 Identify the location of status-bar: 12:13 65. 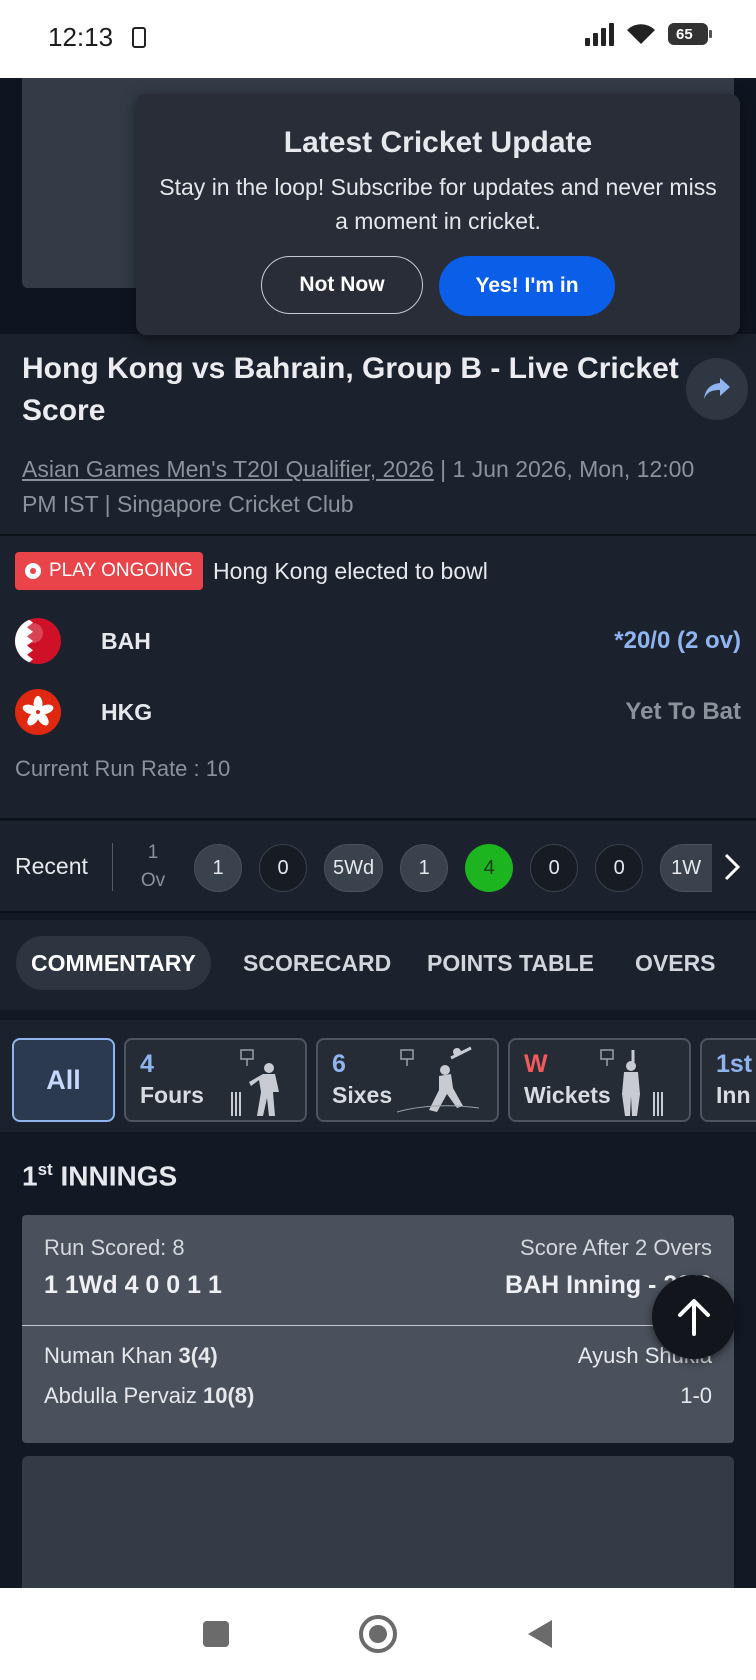
(378, 39).